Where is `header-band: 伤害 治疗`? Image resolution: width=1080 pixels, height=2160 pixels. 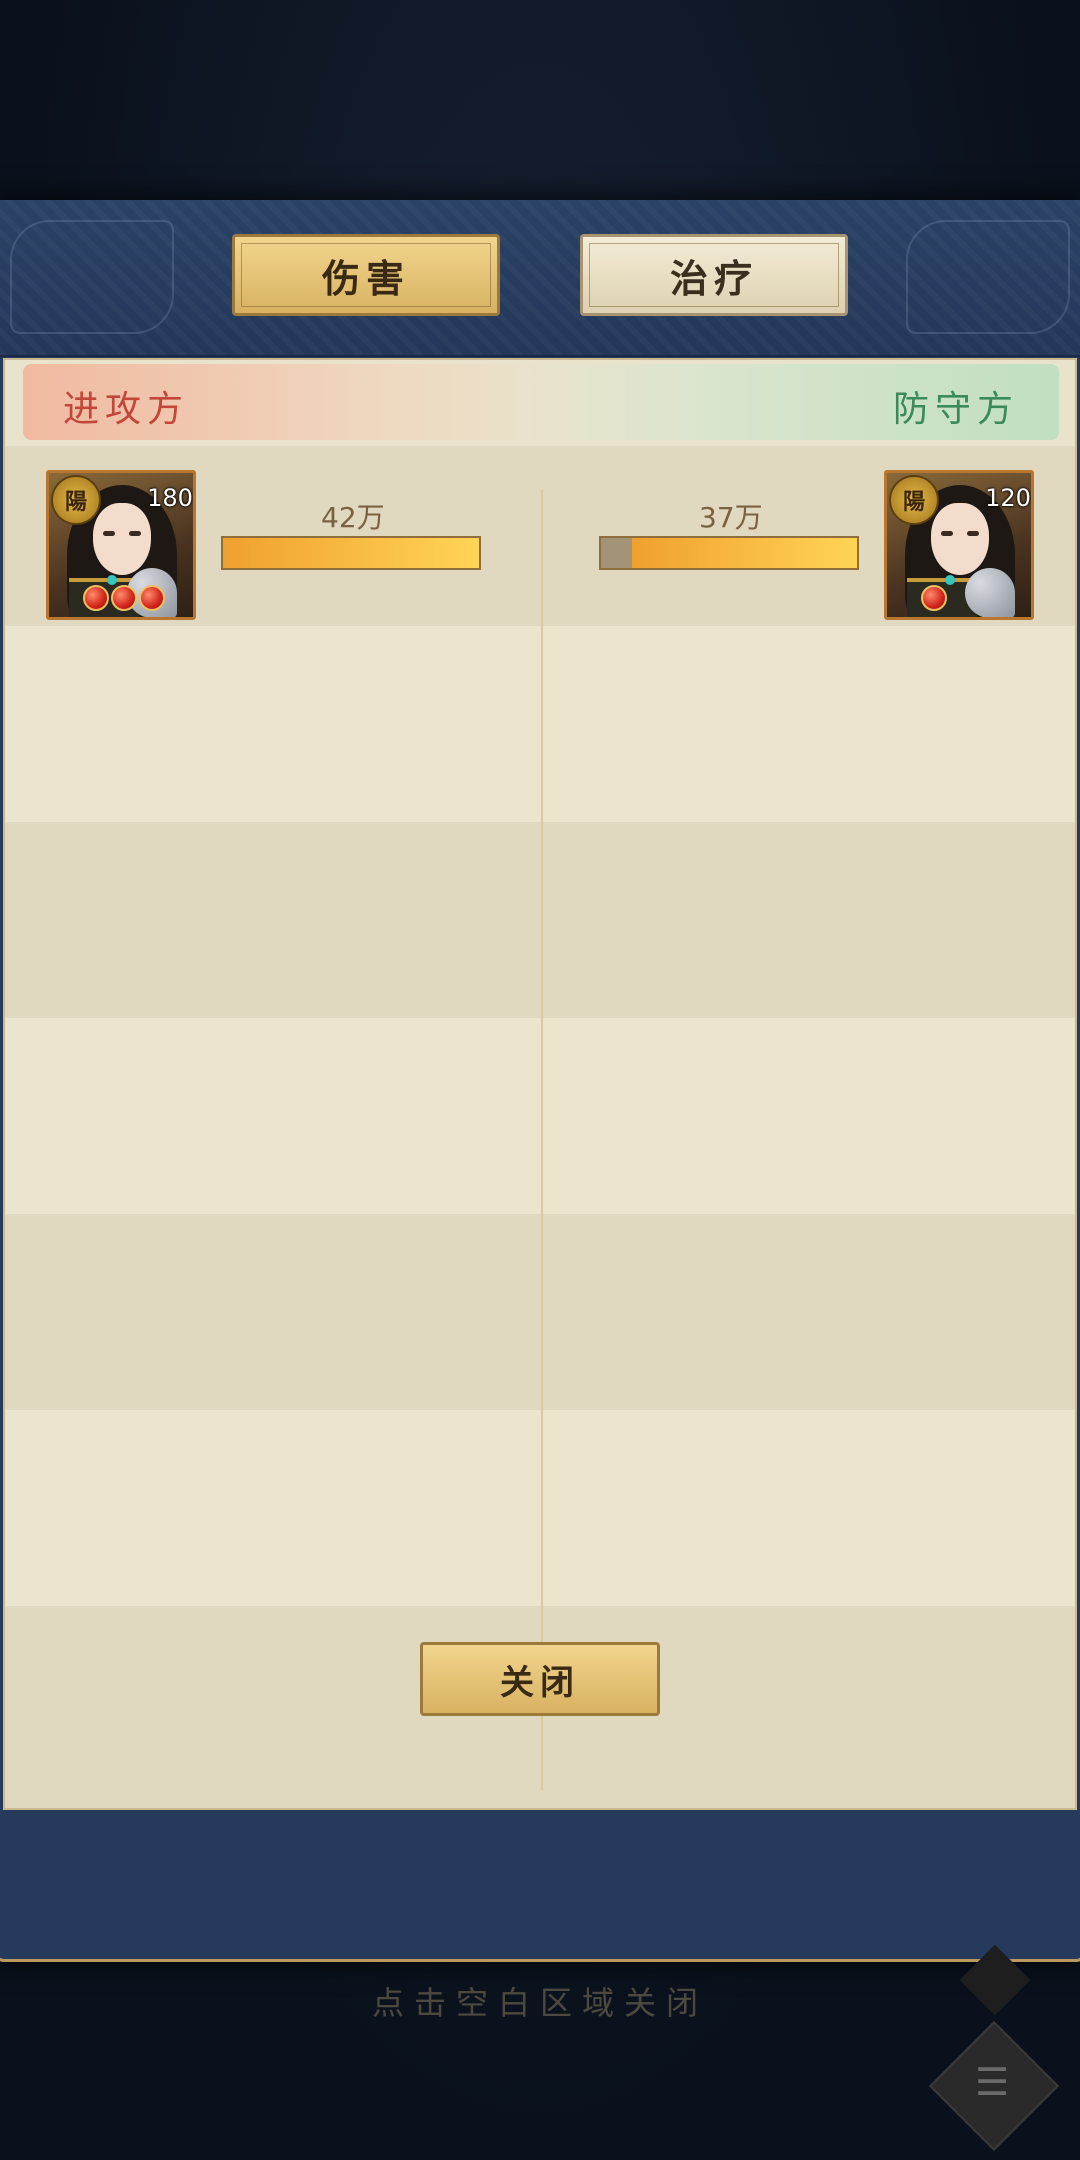
header-band: 伤害 治疗 is located at coordinates (540, 278).